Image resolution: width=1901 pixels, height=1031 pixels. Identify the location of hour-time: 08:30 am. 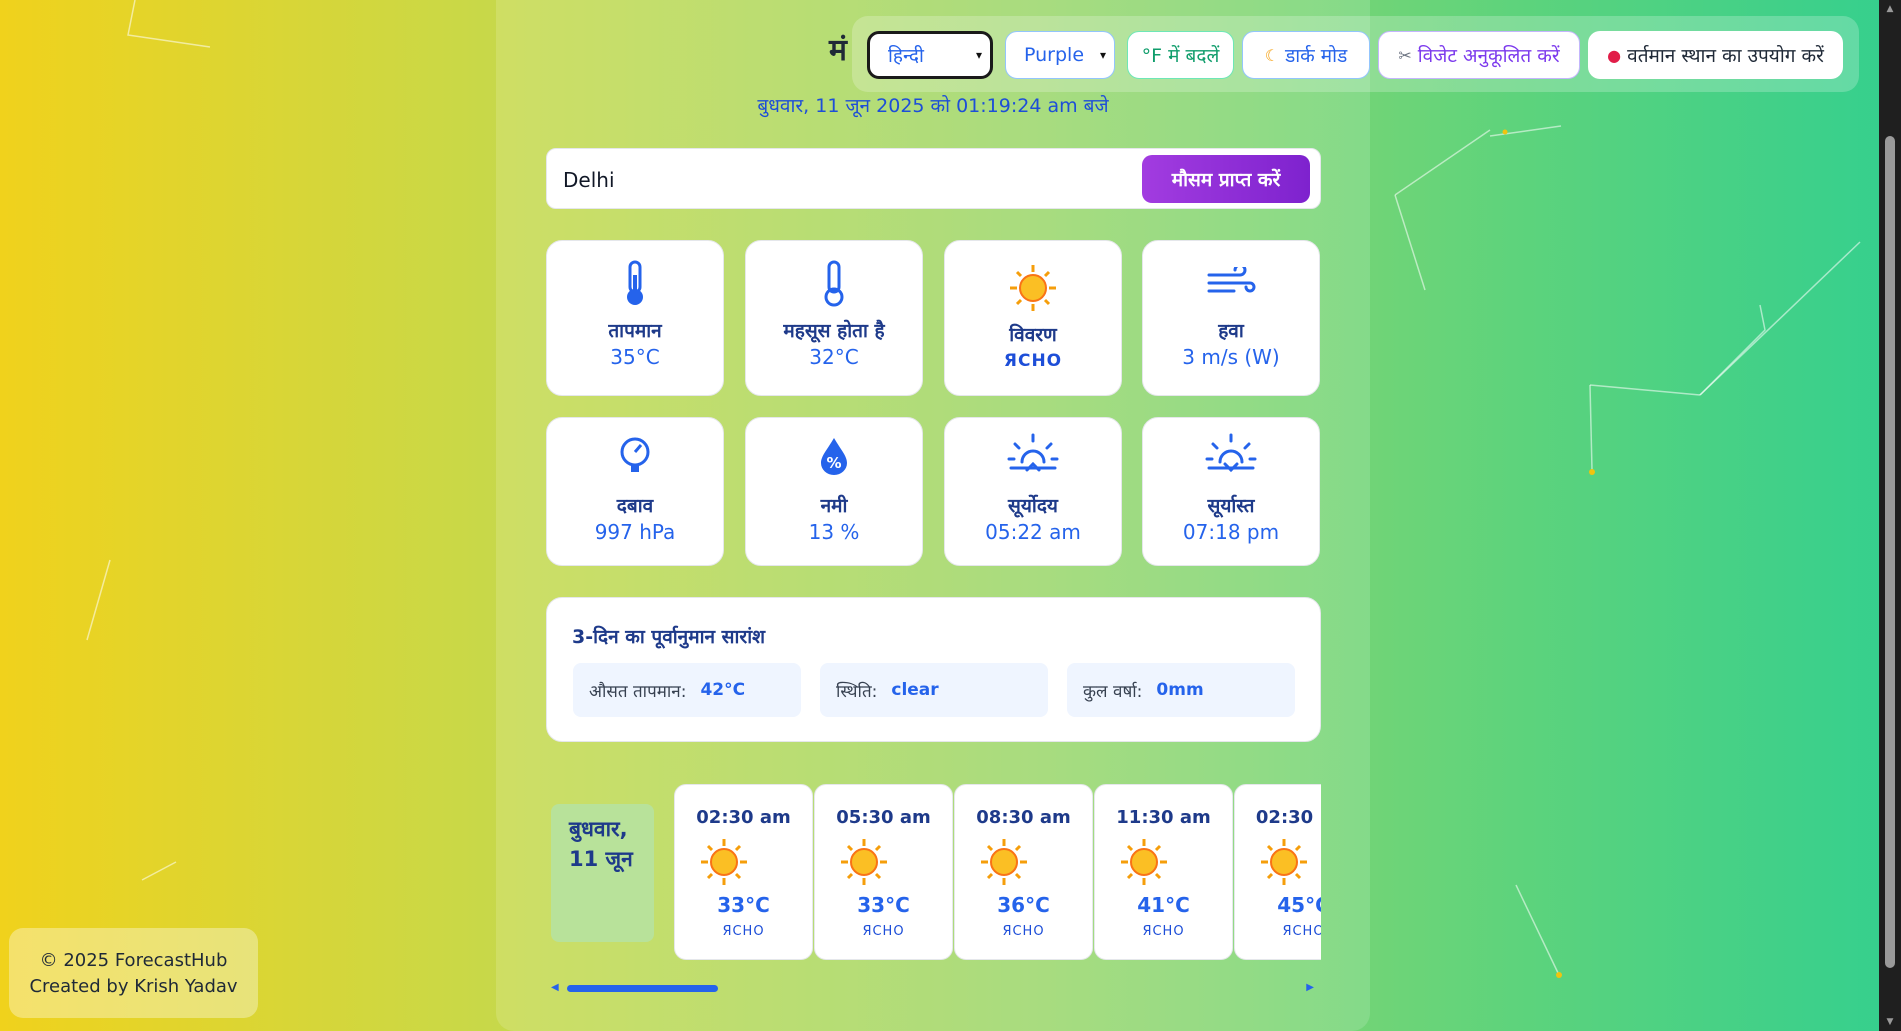
(1023, 817).